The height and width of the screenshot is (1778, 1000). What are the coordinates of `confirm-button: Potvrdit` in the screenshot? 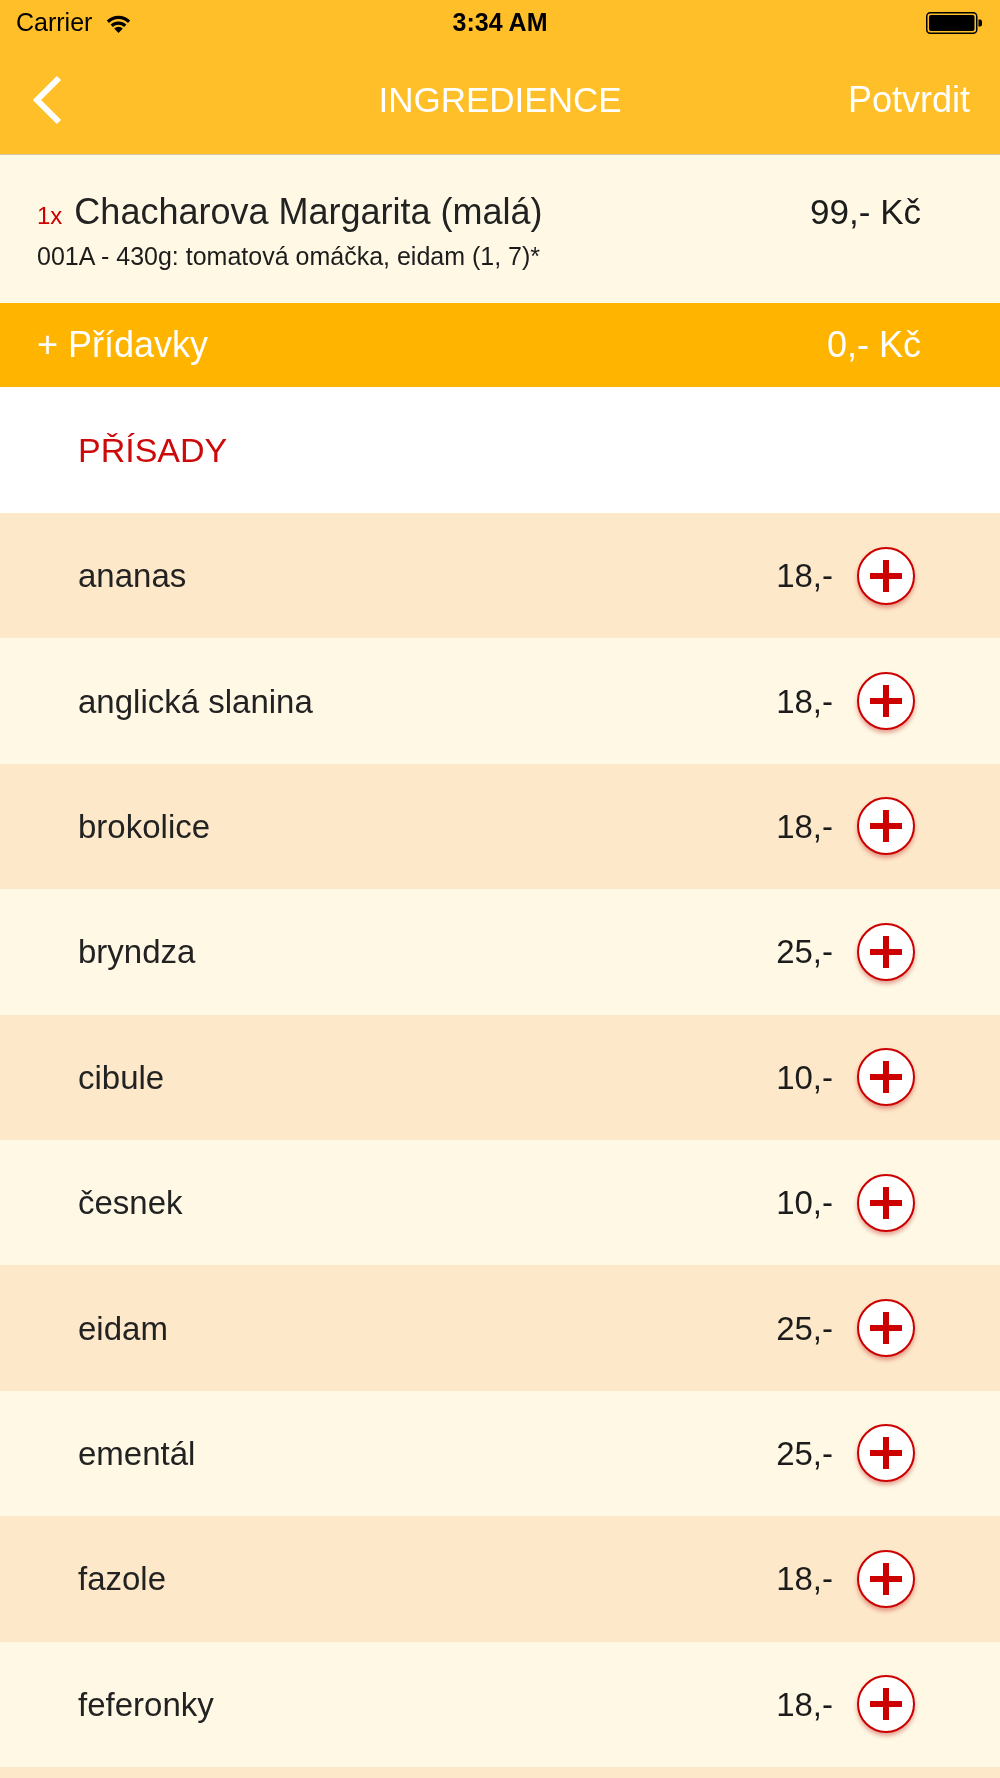 It's located at (908, 99).